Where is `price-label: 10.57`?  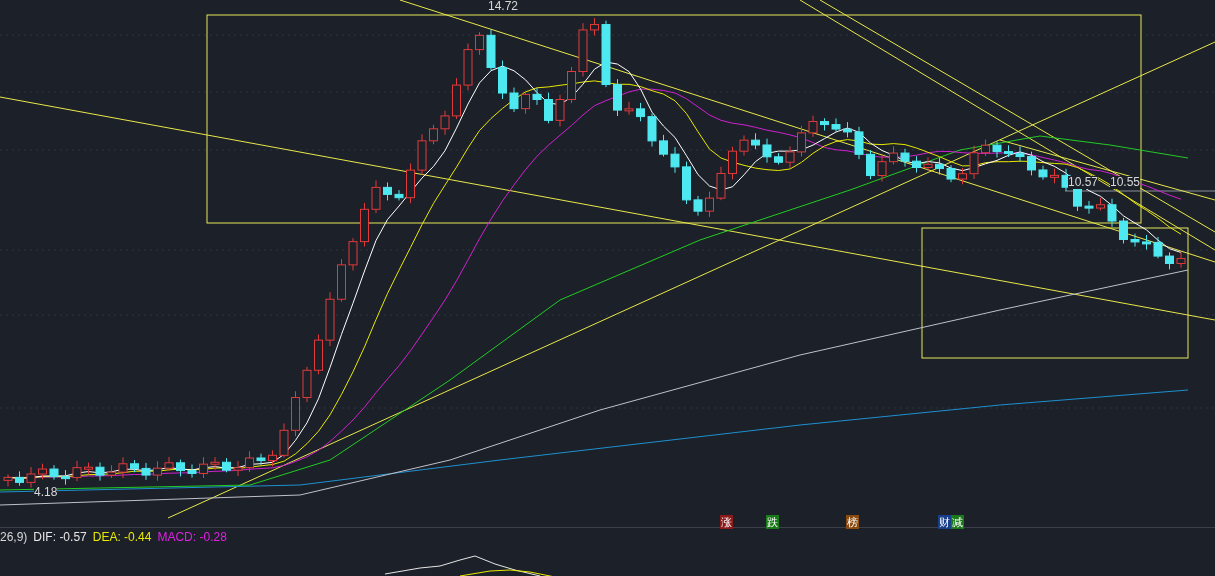
price-label: 10.57 is located at coordinates (1083, 182).